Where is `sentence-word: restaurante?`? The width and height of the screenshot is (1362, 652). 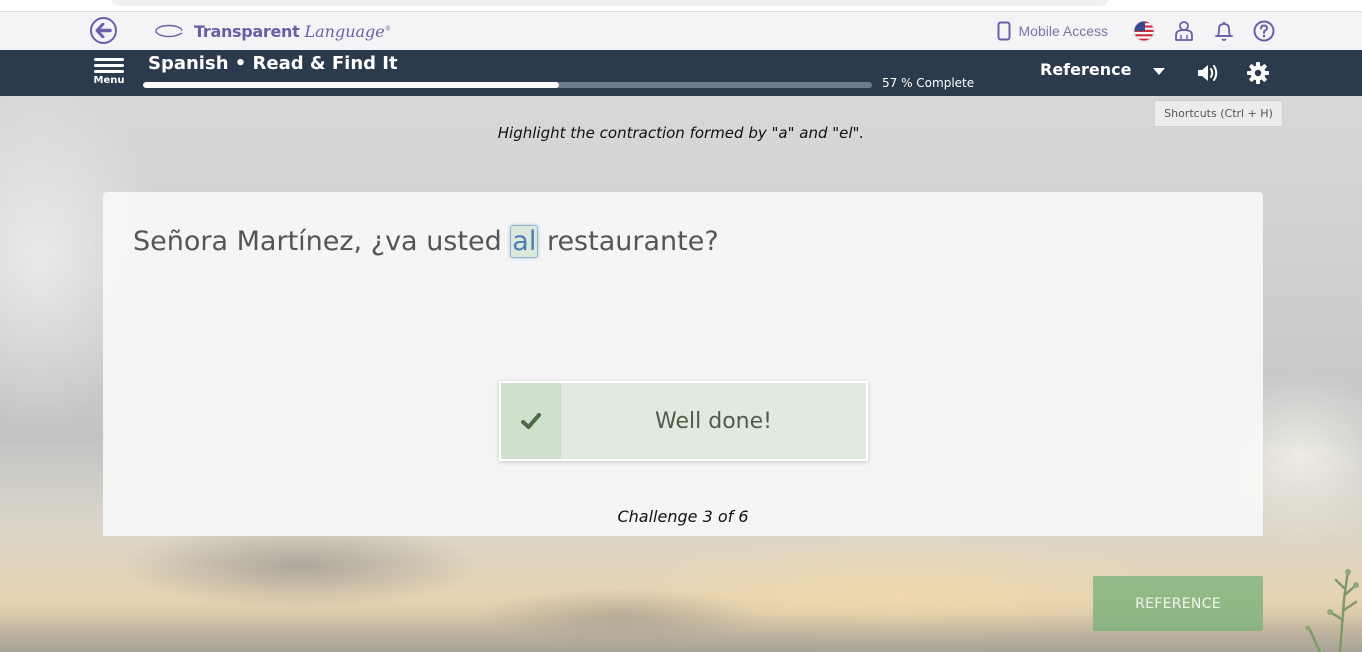 sentence-word: restaurante? is located at coordinates (633, 241).